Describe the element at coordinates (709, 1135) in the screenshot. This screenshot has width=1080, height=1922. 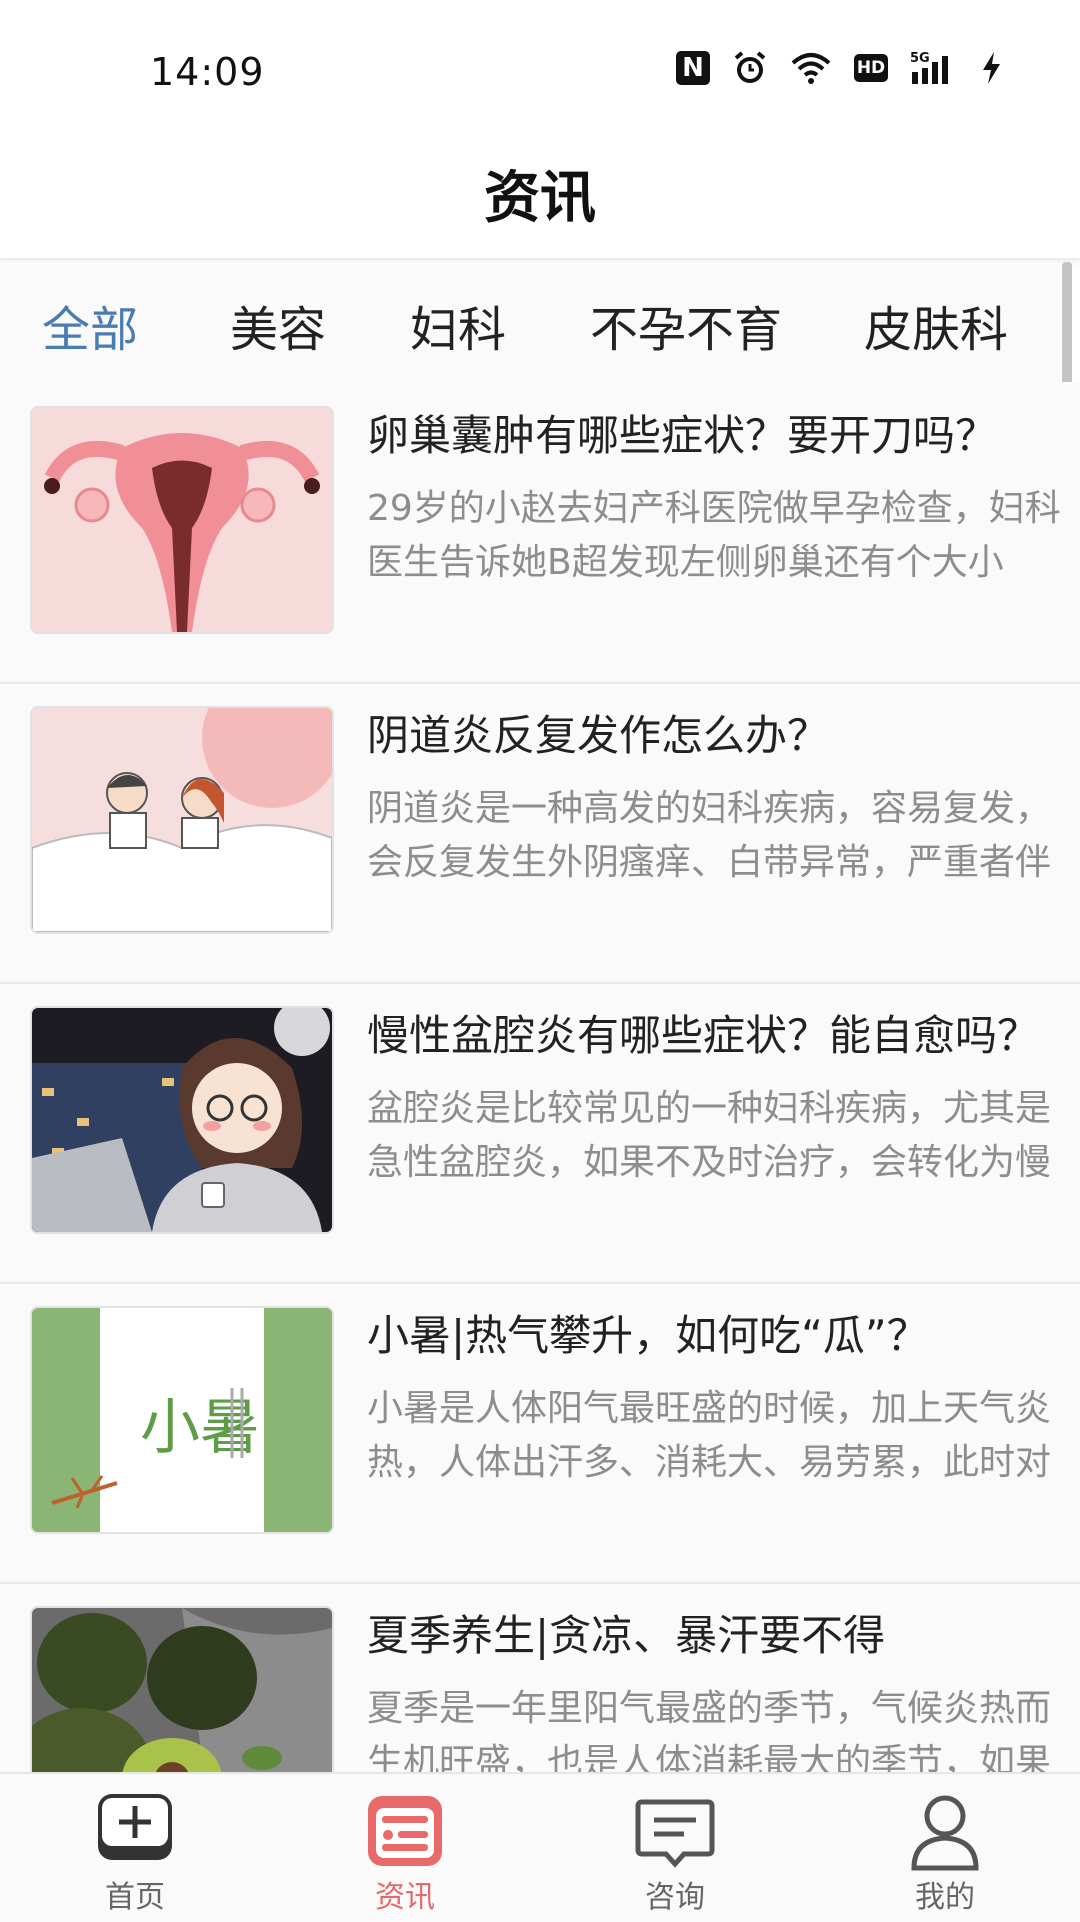
I see `article-summary: 盆腔炎是比较常见的一种妇科疾病，尤其是急性盆腔炎，如果不及时治疗，会转化为慢` at that location.